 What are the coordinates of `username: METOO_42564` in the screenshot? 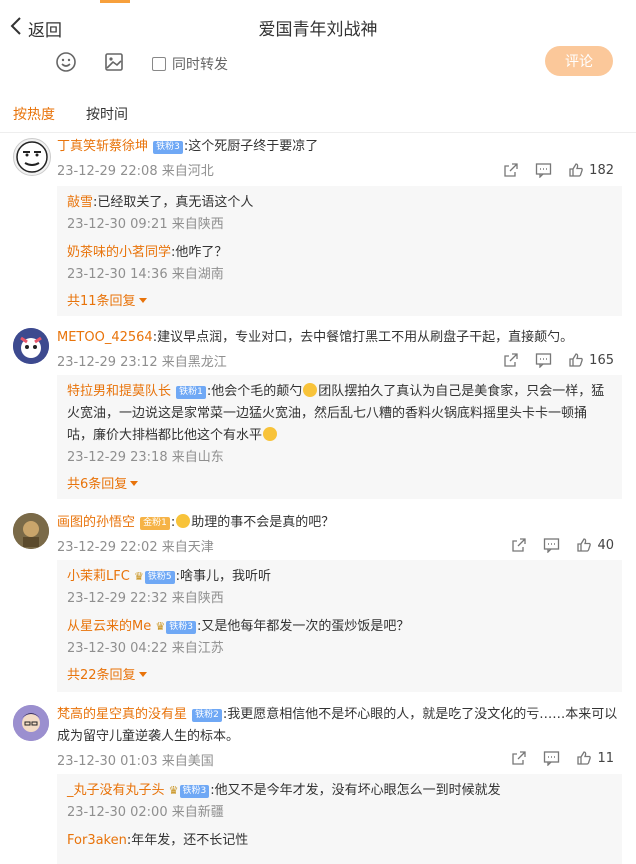 It's located at (105, 337).